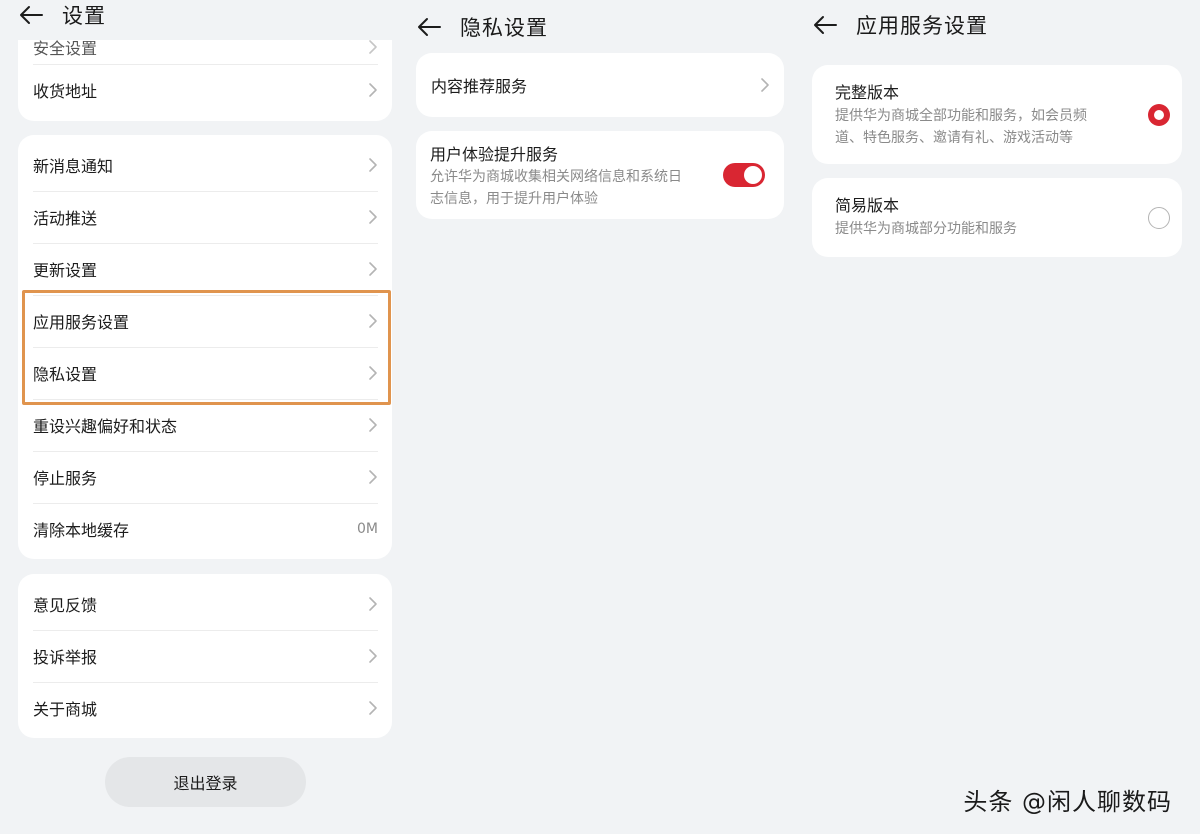 The width and height of the screenshot is (1200, 834). I want to click on settings-item-feedback: 意见反馈, so click(205, 604).